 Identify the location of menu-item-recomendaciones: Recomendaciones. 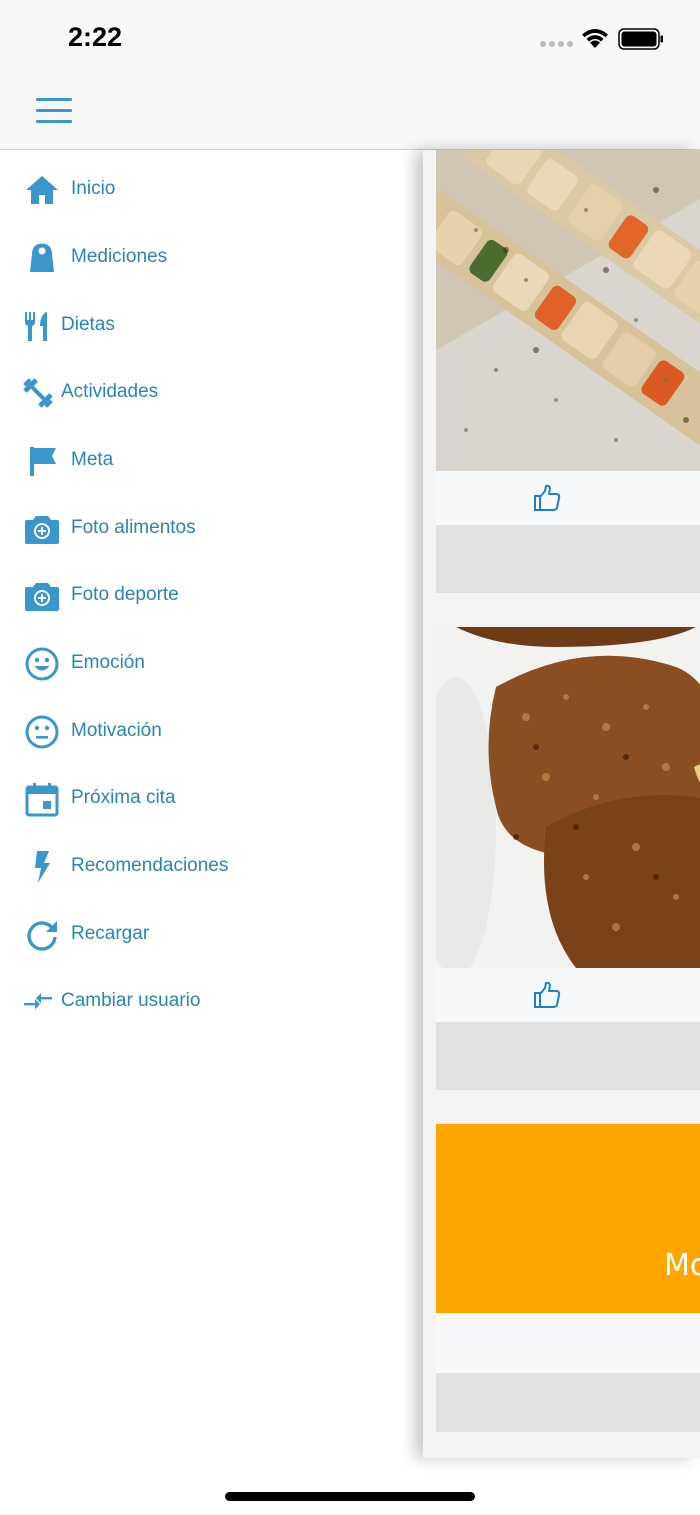
(211, 867).